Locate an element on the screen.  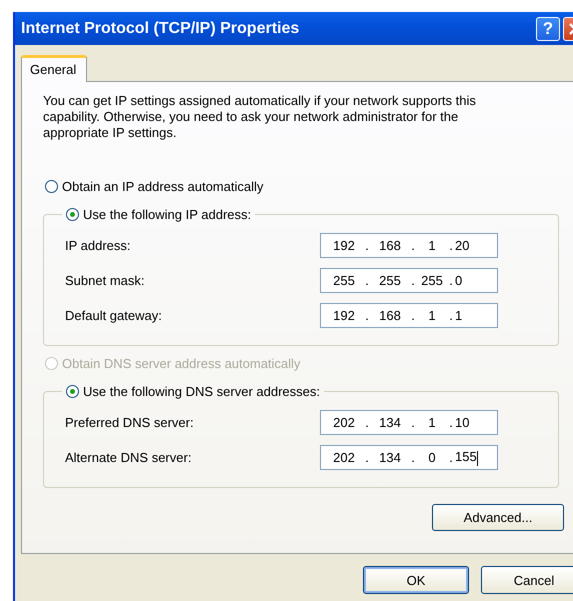
field-label: Default gateway: is located at coordinates (113, 315).